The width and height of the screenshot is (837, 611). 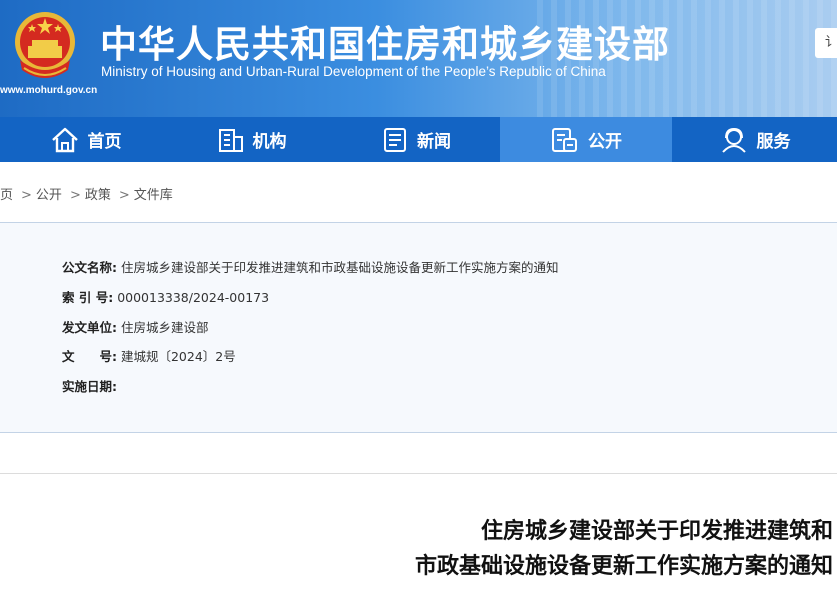 What do you see at coordinates (418, 473) in the screenshot?
I see `content-divider` at bounding box center [418, 473].